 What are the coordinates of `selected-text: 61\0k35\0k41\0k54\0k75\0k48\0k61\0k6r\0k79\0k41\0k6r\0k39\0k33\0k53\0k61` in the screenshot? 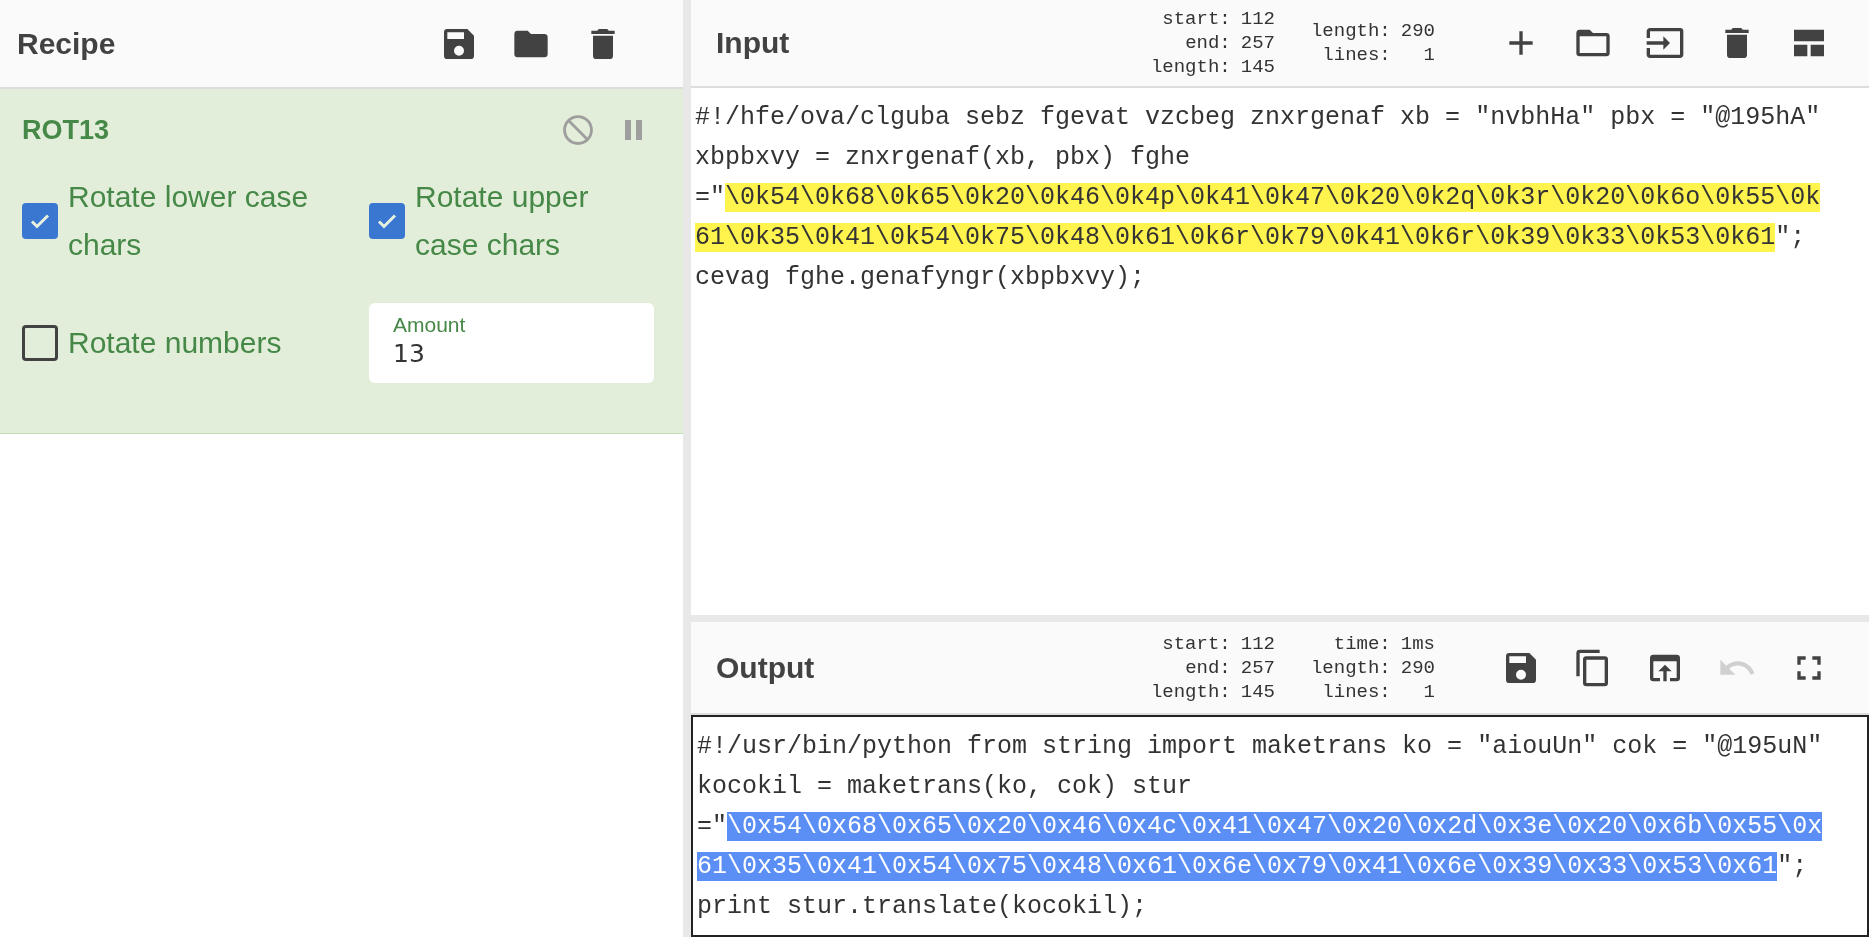 It's located at (1235, 237).